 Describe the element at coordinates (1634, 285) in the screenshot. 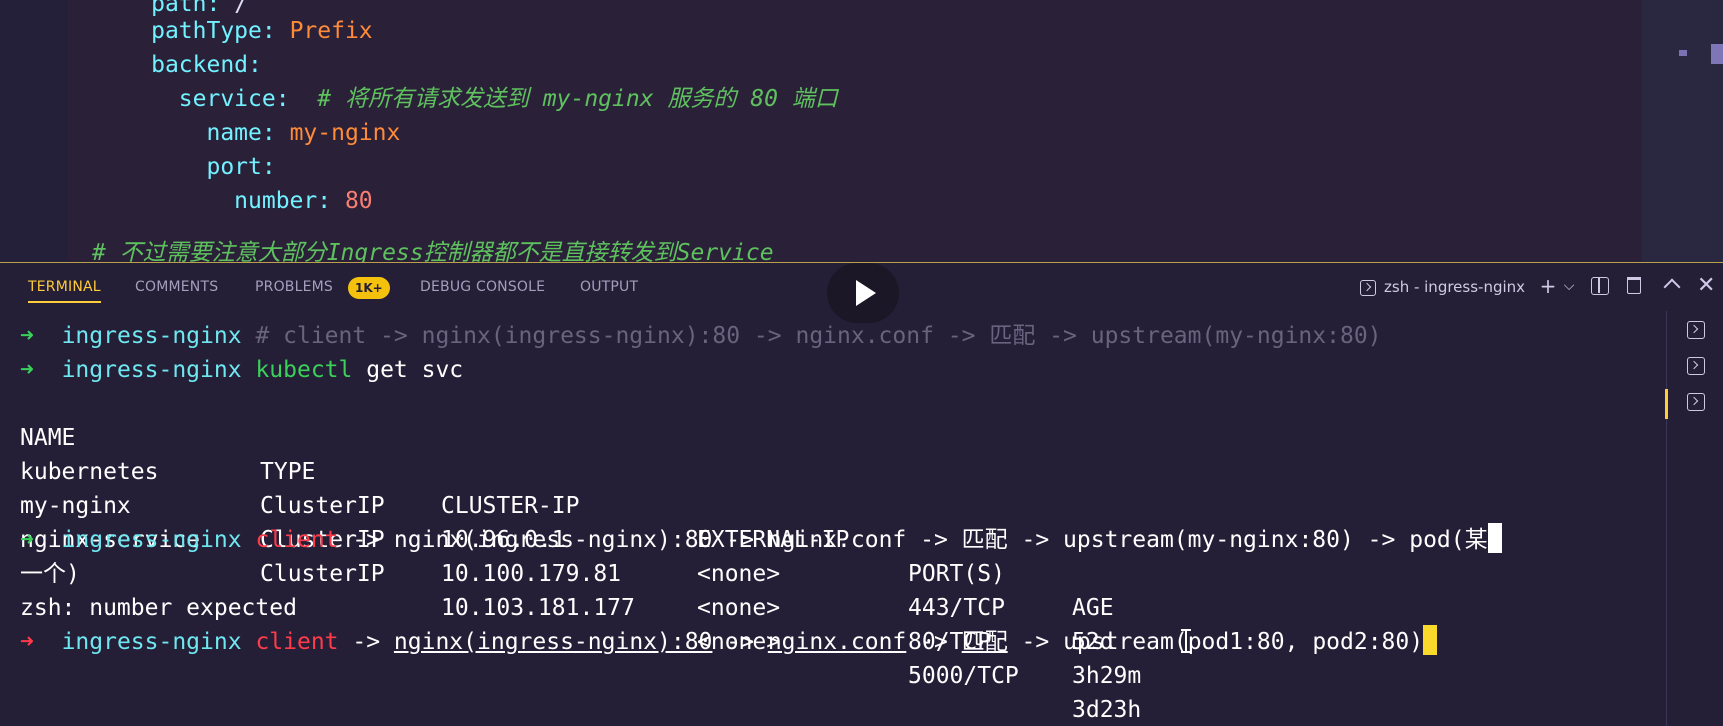

I see `trash-icon` at that location.